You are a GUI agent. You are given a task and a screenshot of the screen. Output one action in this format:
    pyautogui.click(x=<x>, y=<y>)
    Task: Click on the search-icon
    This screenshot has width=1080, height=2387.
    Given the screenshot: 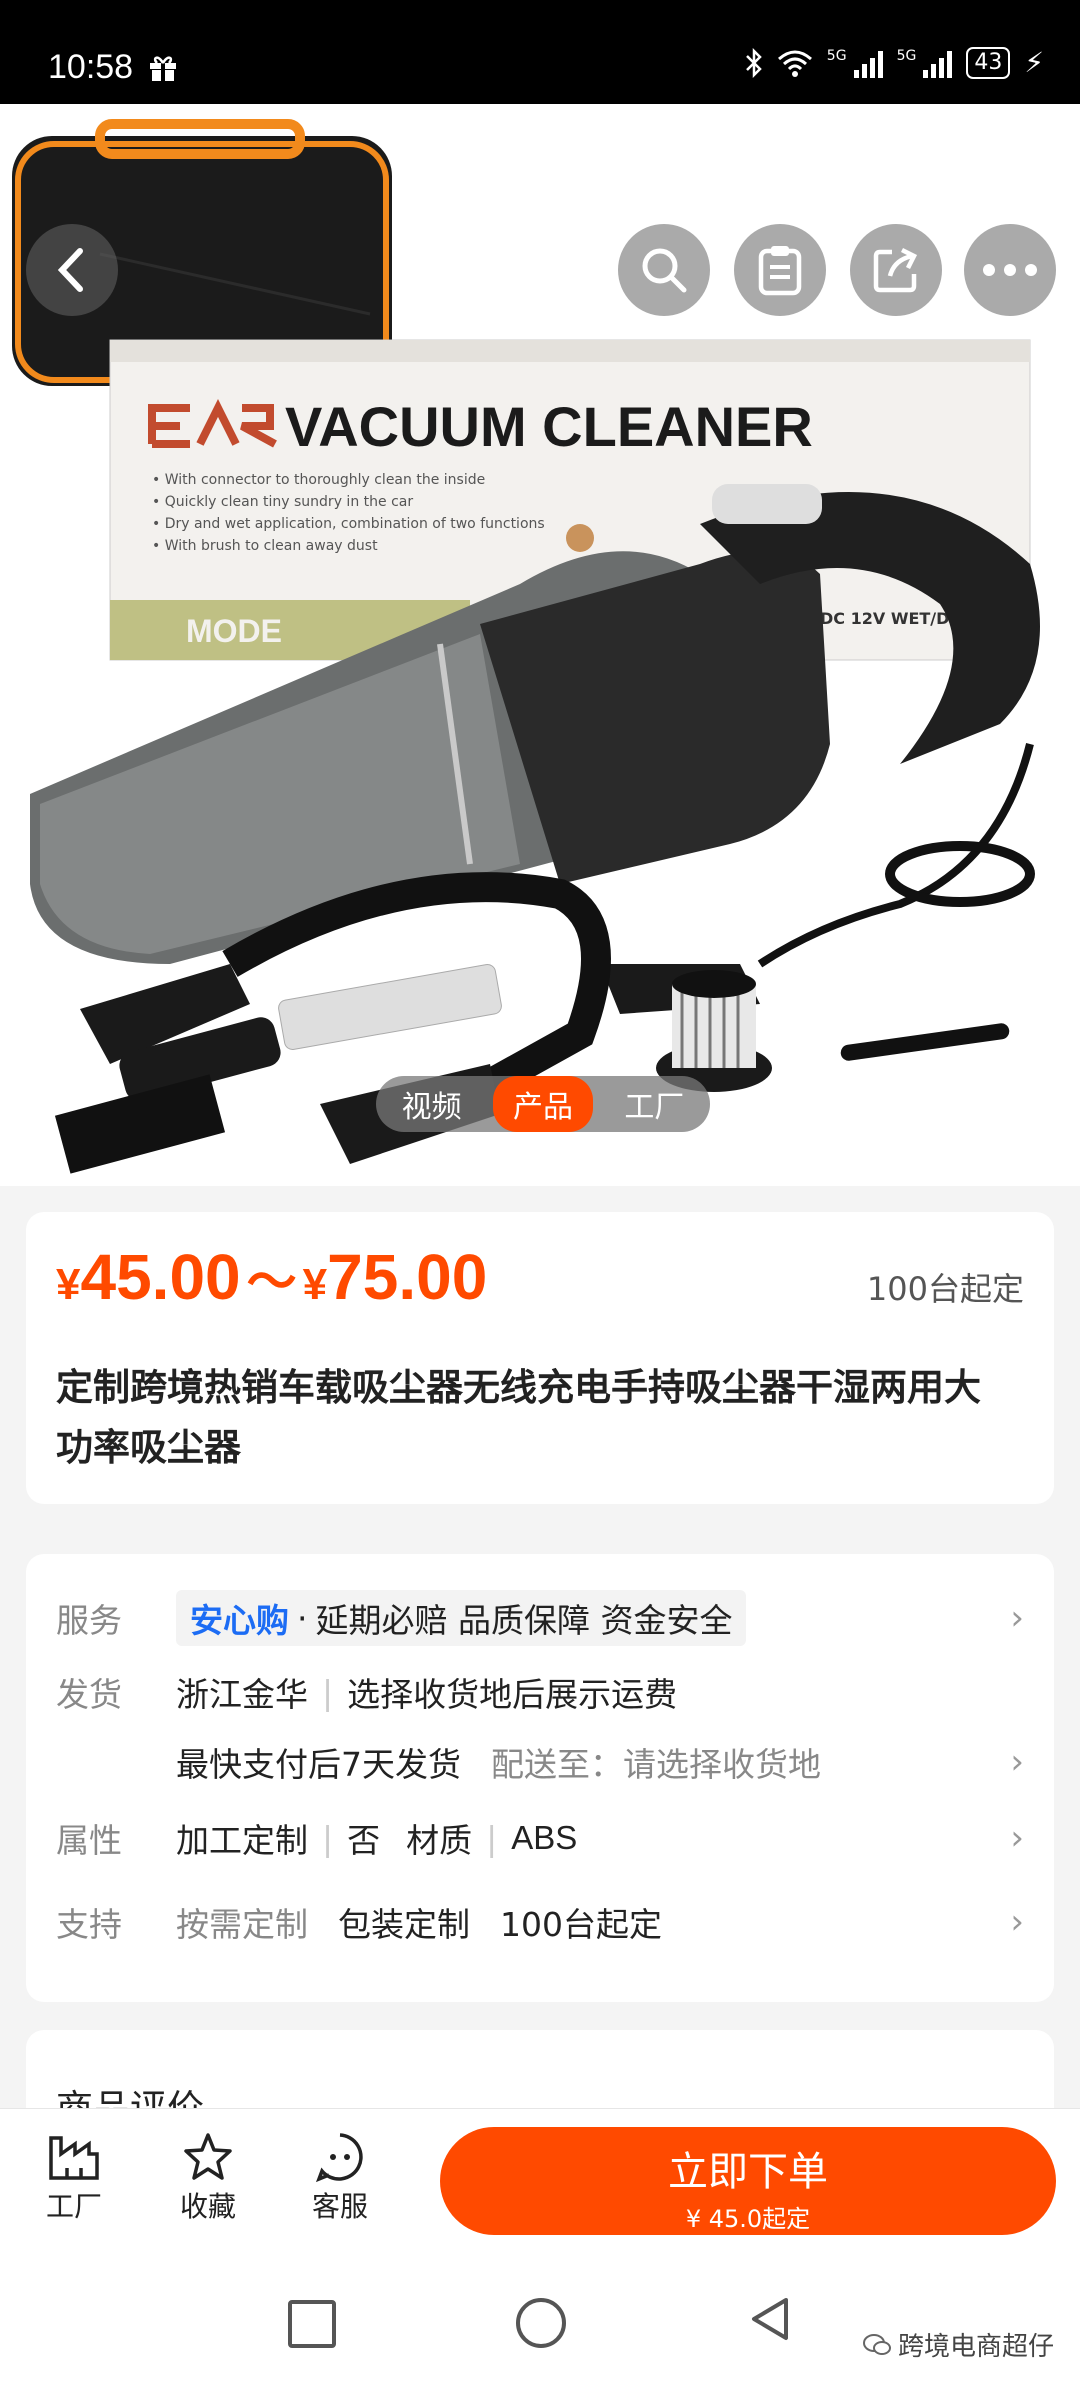 What is the action you would take?
    pyautogui.click(x=664, y=270)
    